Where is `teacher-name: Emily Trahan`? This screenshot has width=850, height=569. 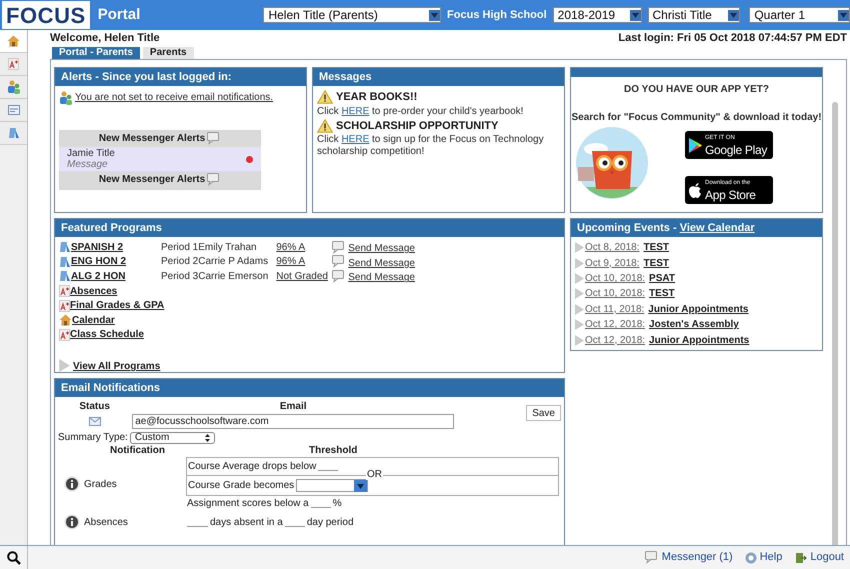
teacher-name: Emily Trahan is located at coordinates (228, 247).